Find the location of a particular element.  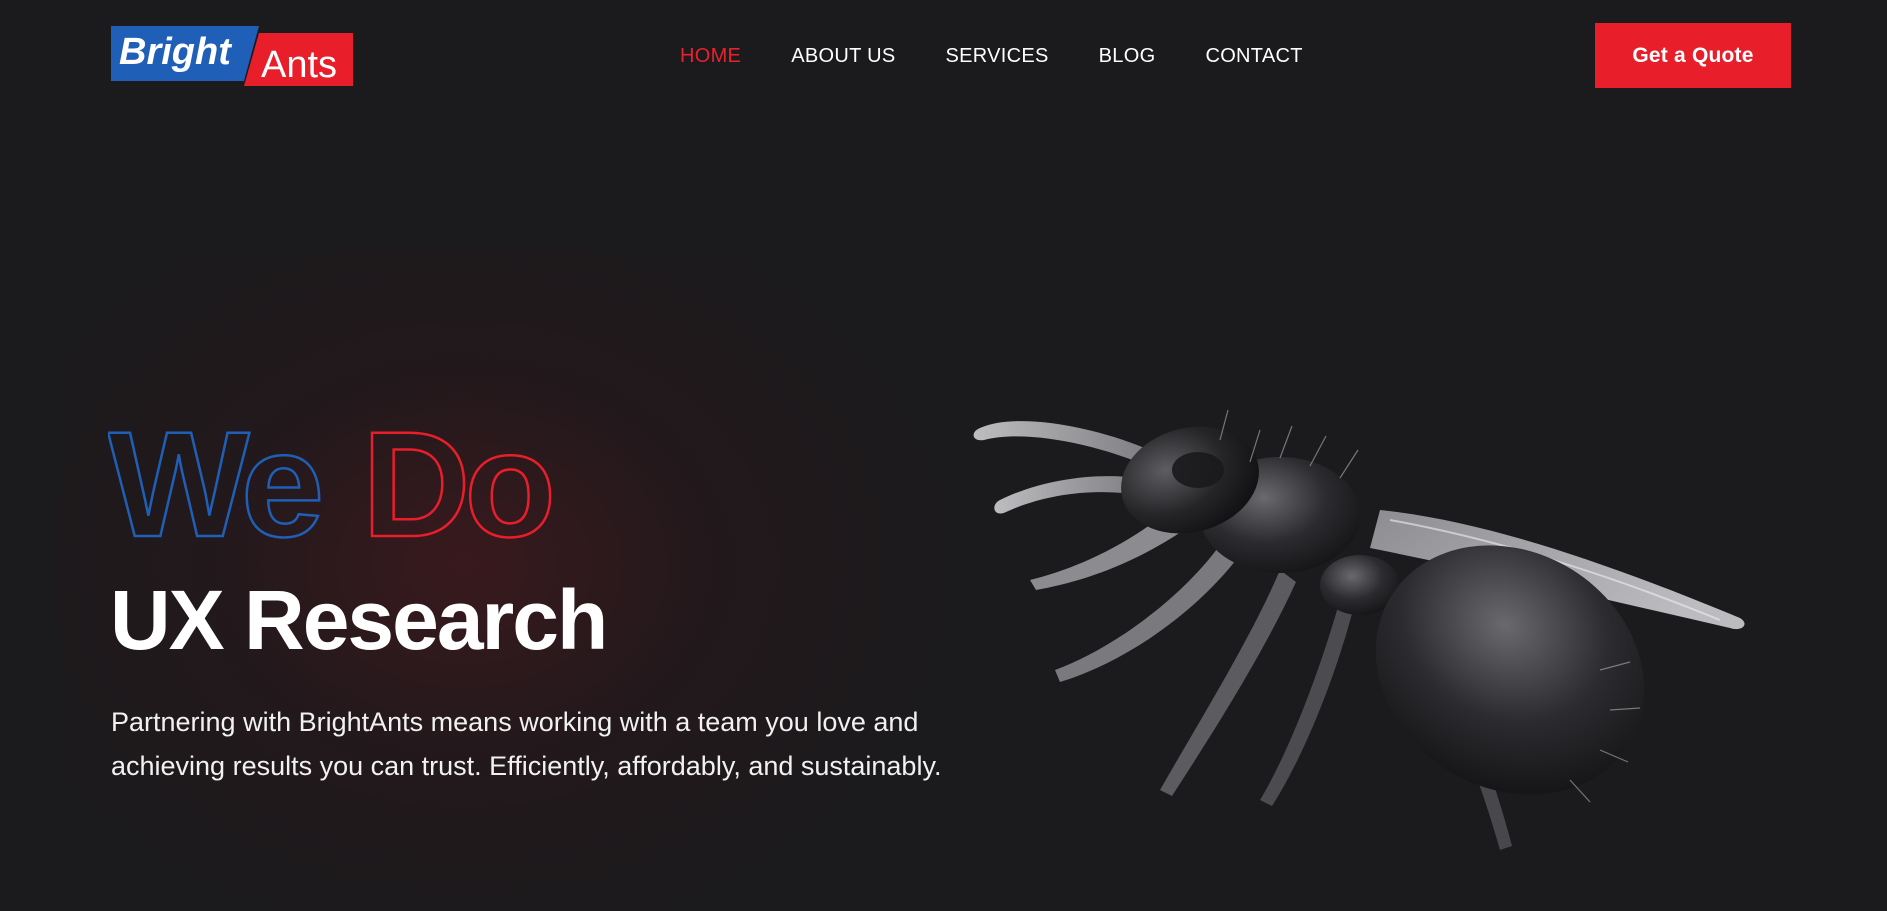

logo-text-right: Ants is located at coordinates (299, 65).